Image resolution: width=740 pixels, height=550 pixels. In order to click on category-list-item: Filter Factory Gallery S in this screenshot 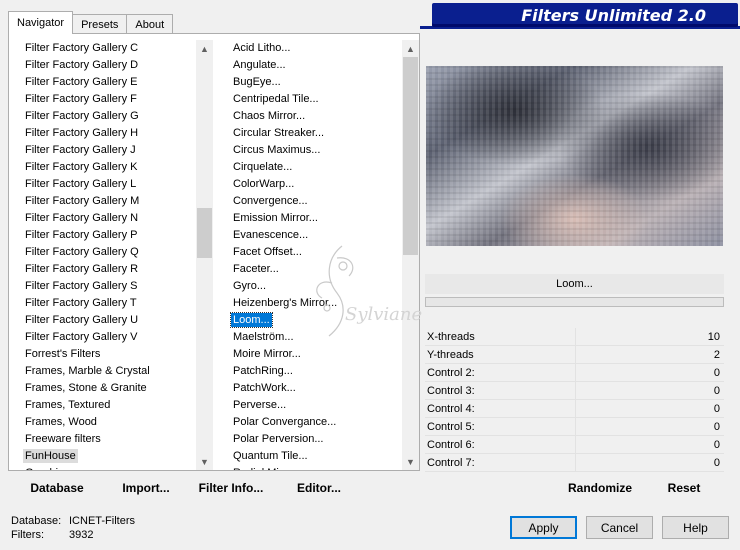, I will do `click(105, 286)`.